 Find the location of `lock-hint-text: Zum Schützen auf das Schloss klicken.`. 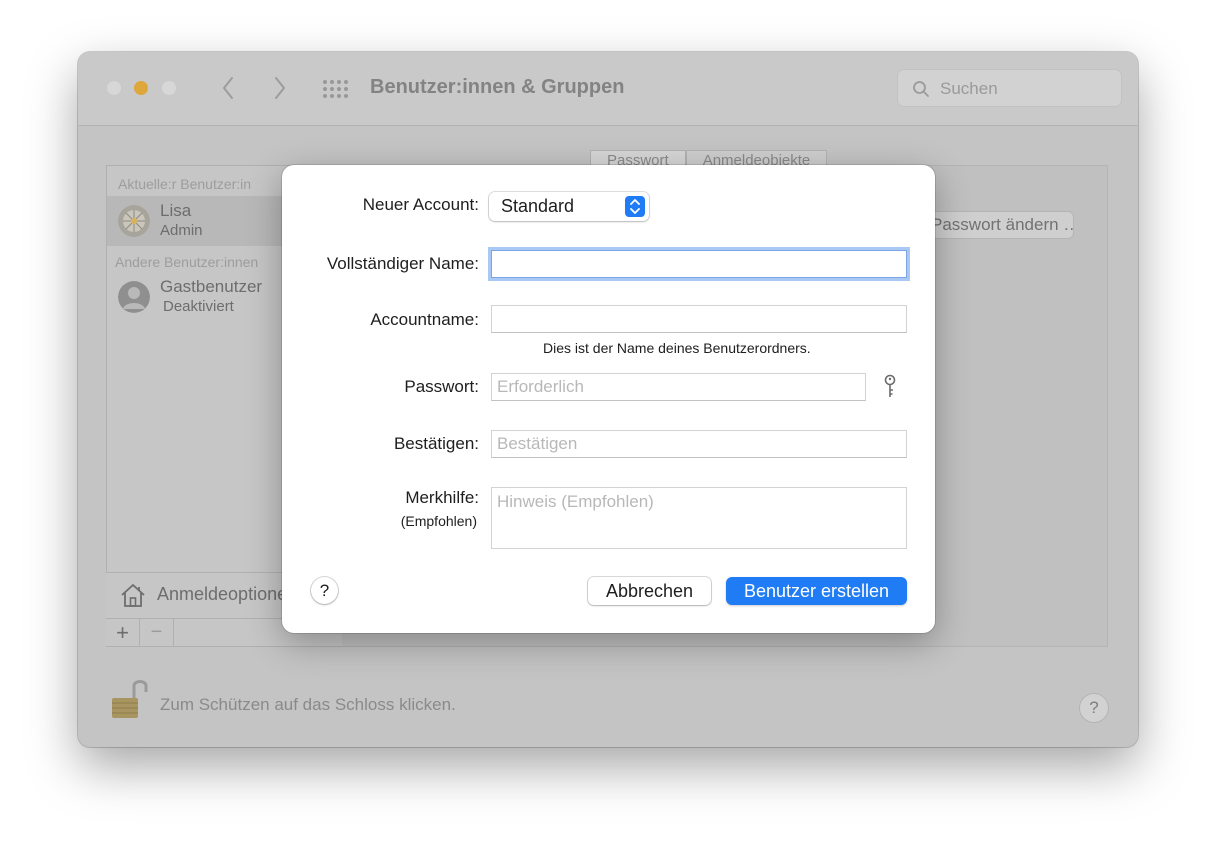

lock-hint-text: Zum Schützen auf das Schloss klicken. is located at coordinates (308, 704).